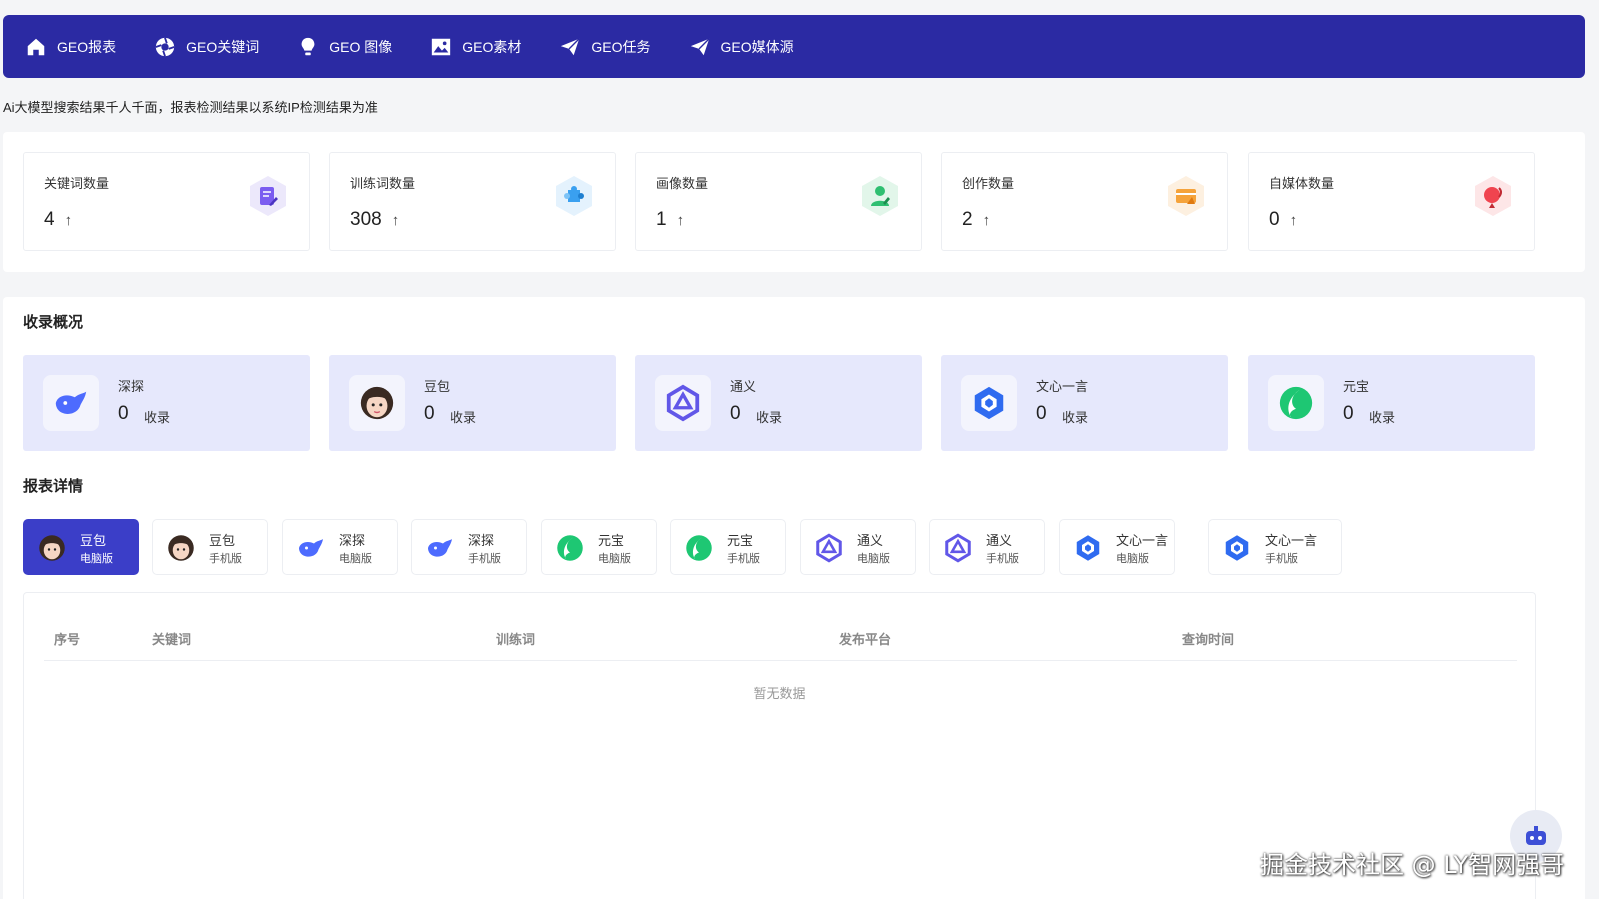  I want to click on tab-wenxin-pc: 文心一言 电脑版, so click(1117, 547).